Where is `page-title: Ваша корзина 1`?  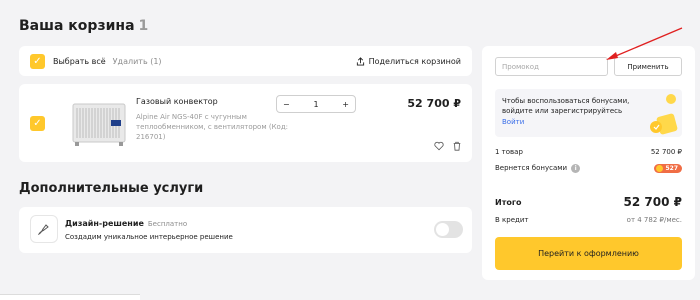
page-title: Ваша корзина 1 is located at coordinates (83, 26).